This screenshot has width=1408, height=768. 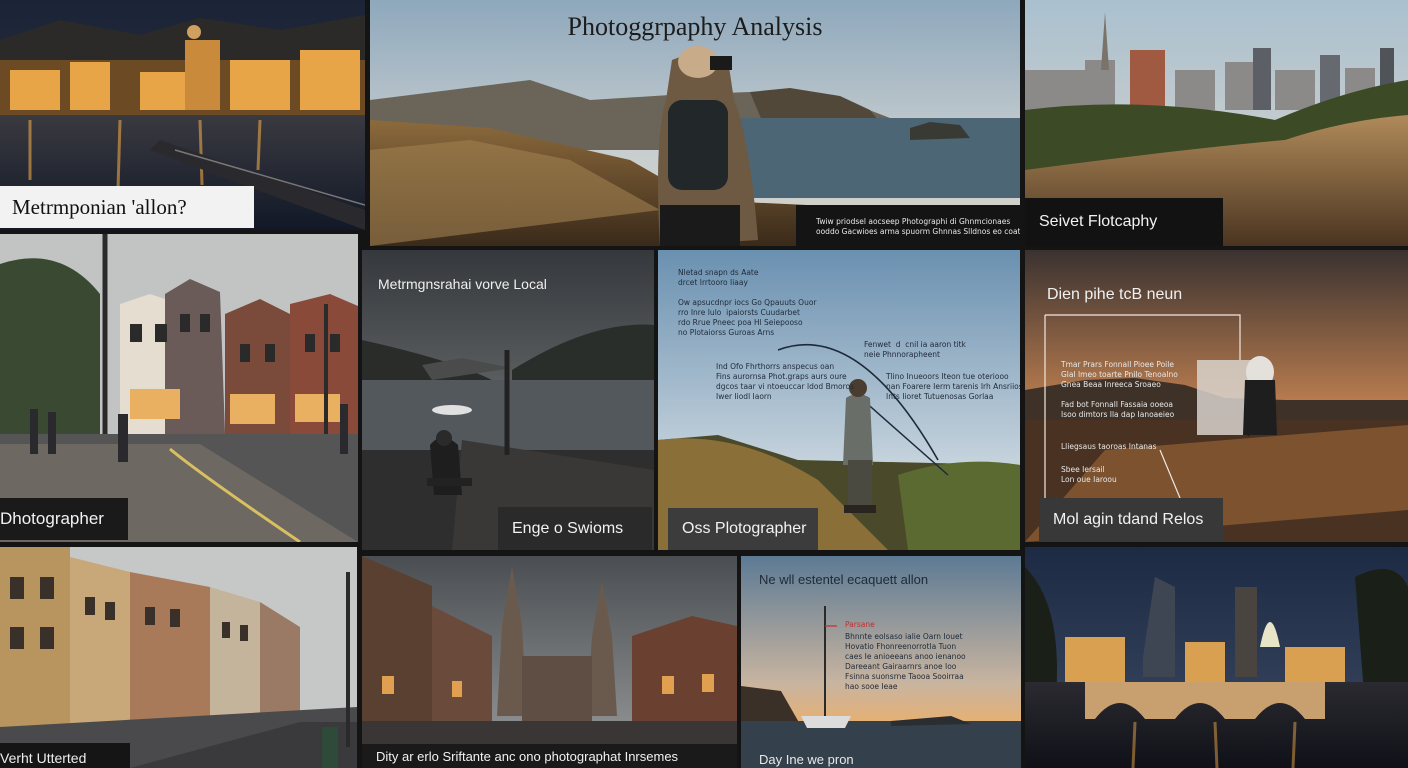 What do you see at coordinates (1115, 294) in the screenshot?
I see `tile-heading: Dien pihe tcB neun` at bounding box center [1115, 294].